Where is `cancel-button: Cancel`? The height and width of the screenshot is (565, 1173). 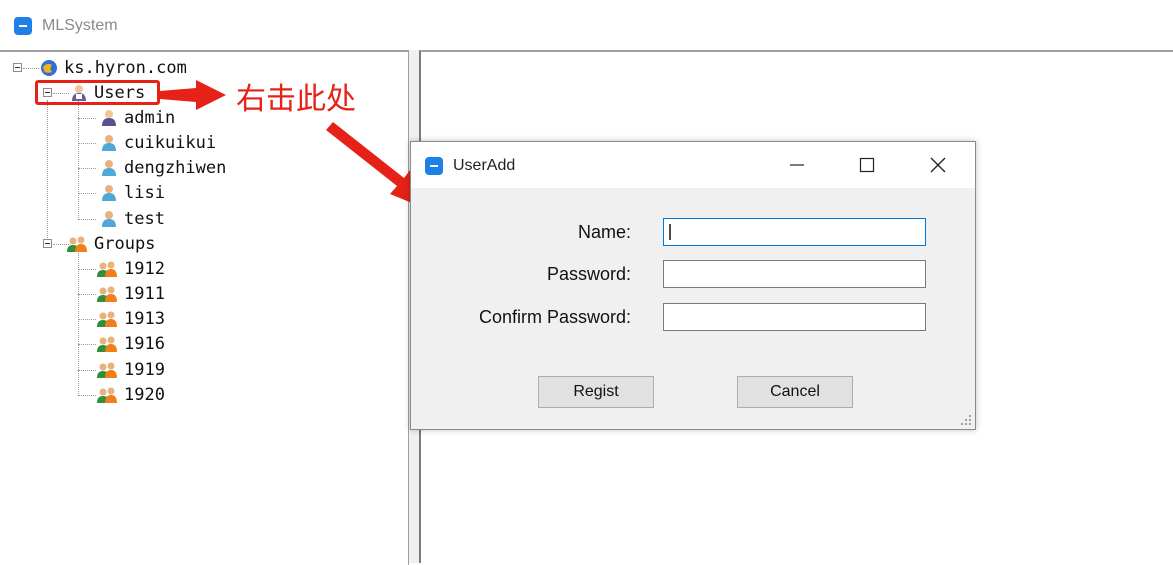
cancel-button: Cancel is located at coordinates (795, 392).